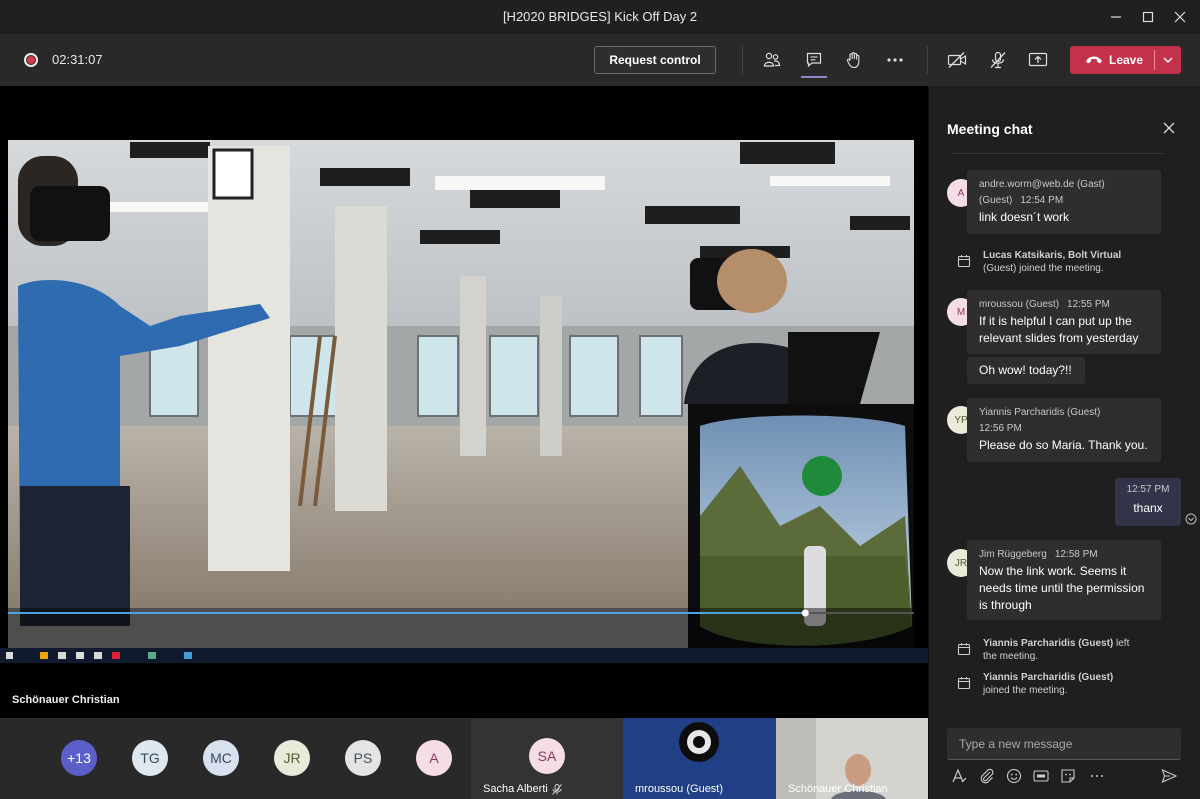 The width and height of the screenshot is (1200, 799). Describe the element at coordinates (655, 60) in the screenshot. I see `request-control-button: Request control` at that location.